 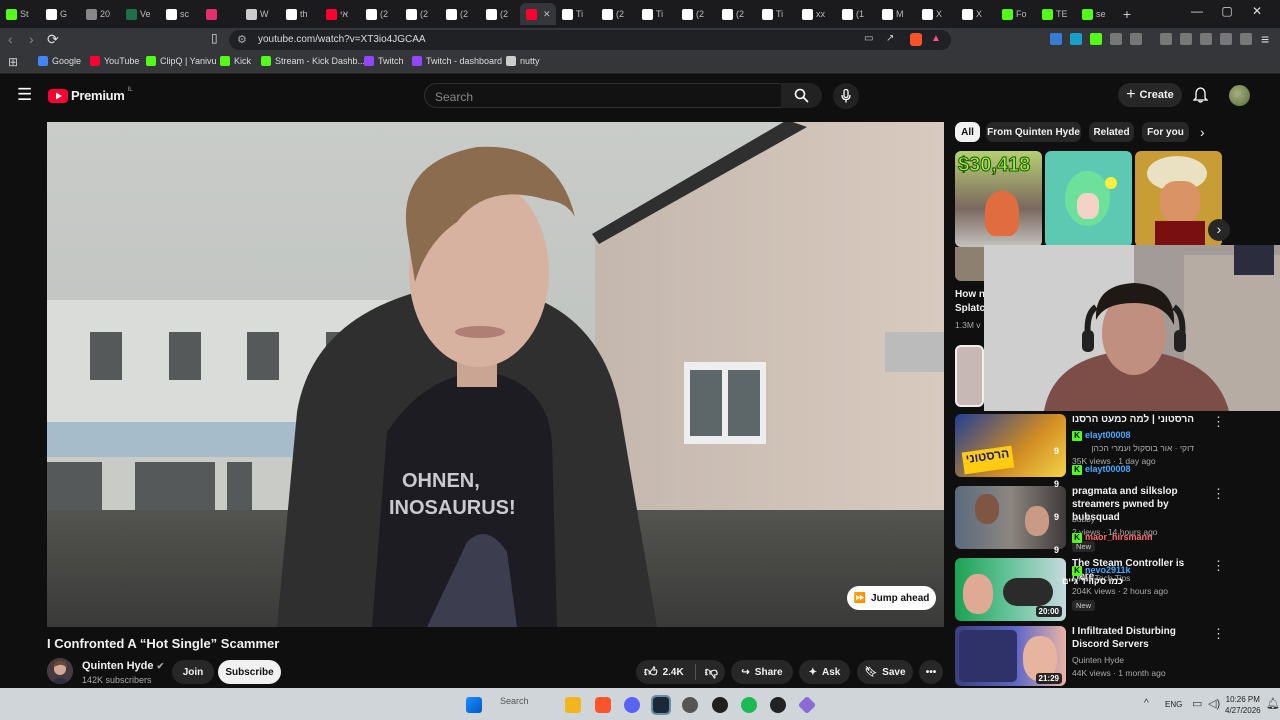 I want to click on recommendation-channel: bubby, so click(x=1083, y=519).